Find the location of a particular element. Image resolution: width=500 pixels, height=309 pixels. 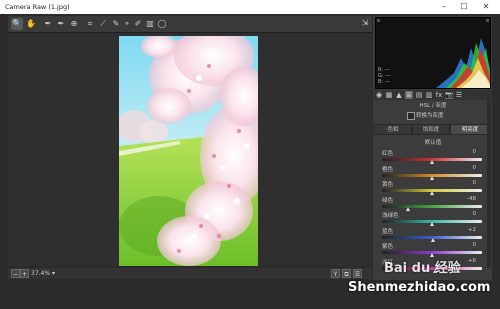

baidu-watermark: Bai du 经验 is located at coordinates (422, 268).